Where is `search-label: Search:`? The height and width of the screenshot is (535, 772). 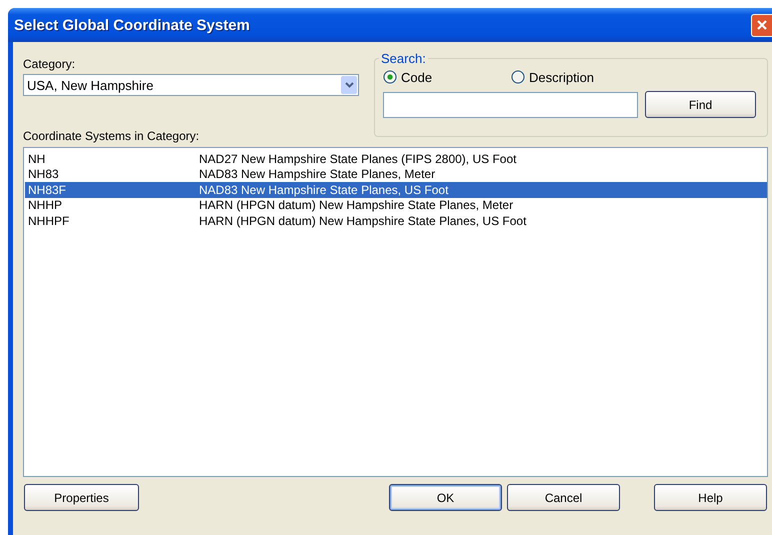
search-label: Search: is located at coordinates (403, 58).